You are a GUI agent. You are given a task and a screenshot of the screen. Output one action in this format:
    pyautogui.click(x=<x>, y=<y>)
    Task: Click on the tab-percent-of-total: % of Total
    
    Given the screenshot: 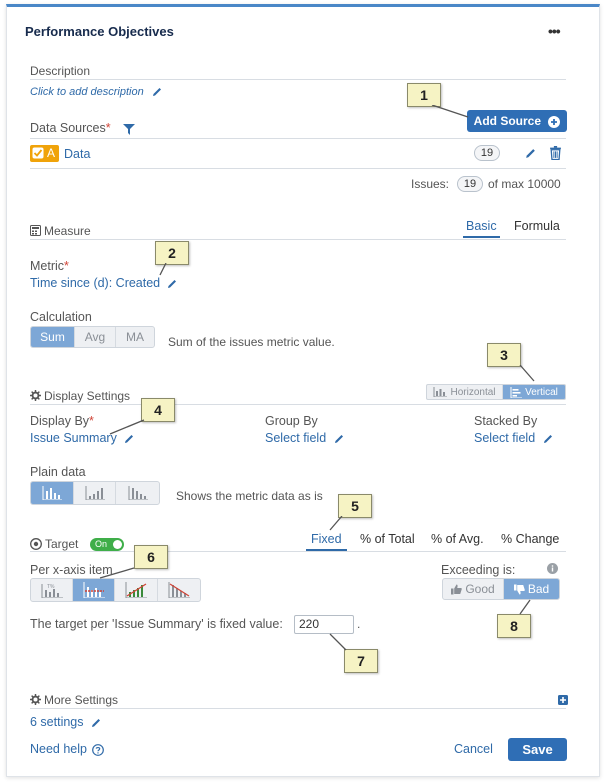 What is the action you would take?
    pyautogui.click(x=387, y=539)
    